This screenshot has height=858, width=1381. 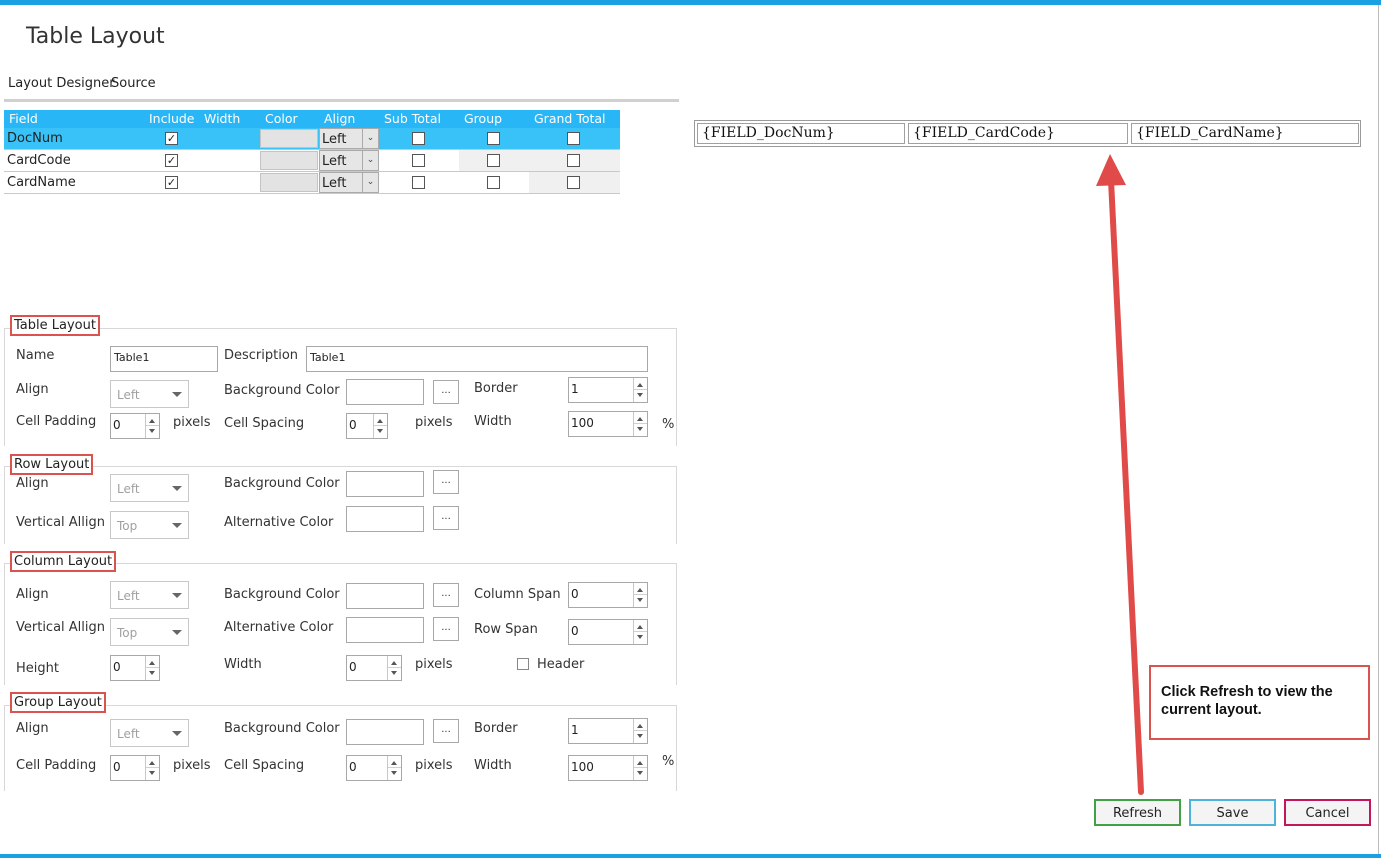 What do you see at coordinates (1232, 812) in the screenshot?
I see `save-button: Save` at bounding box center [1232, 812].